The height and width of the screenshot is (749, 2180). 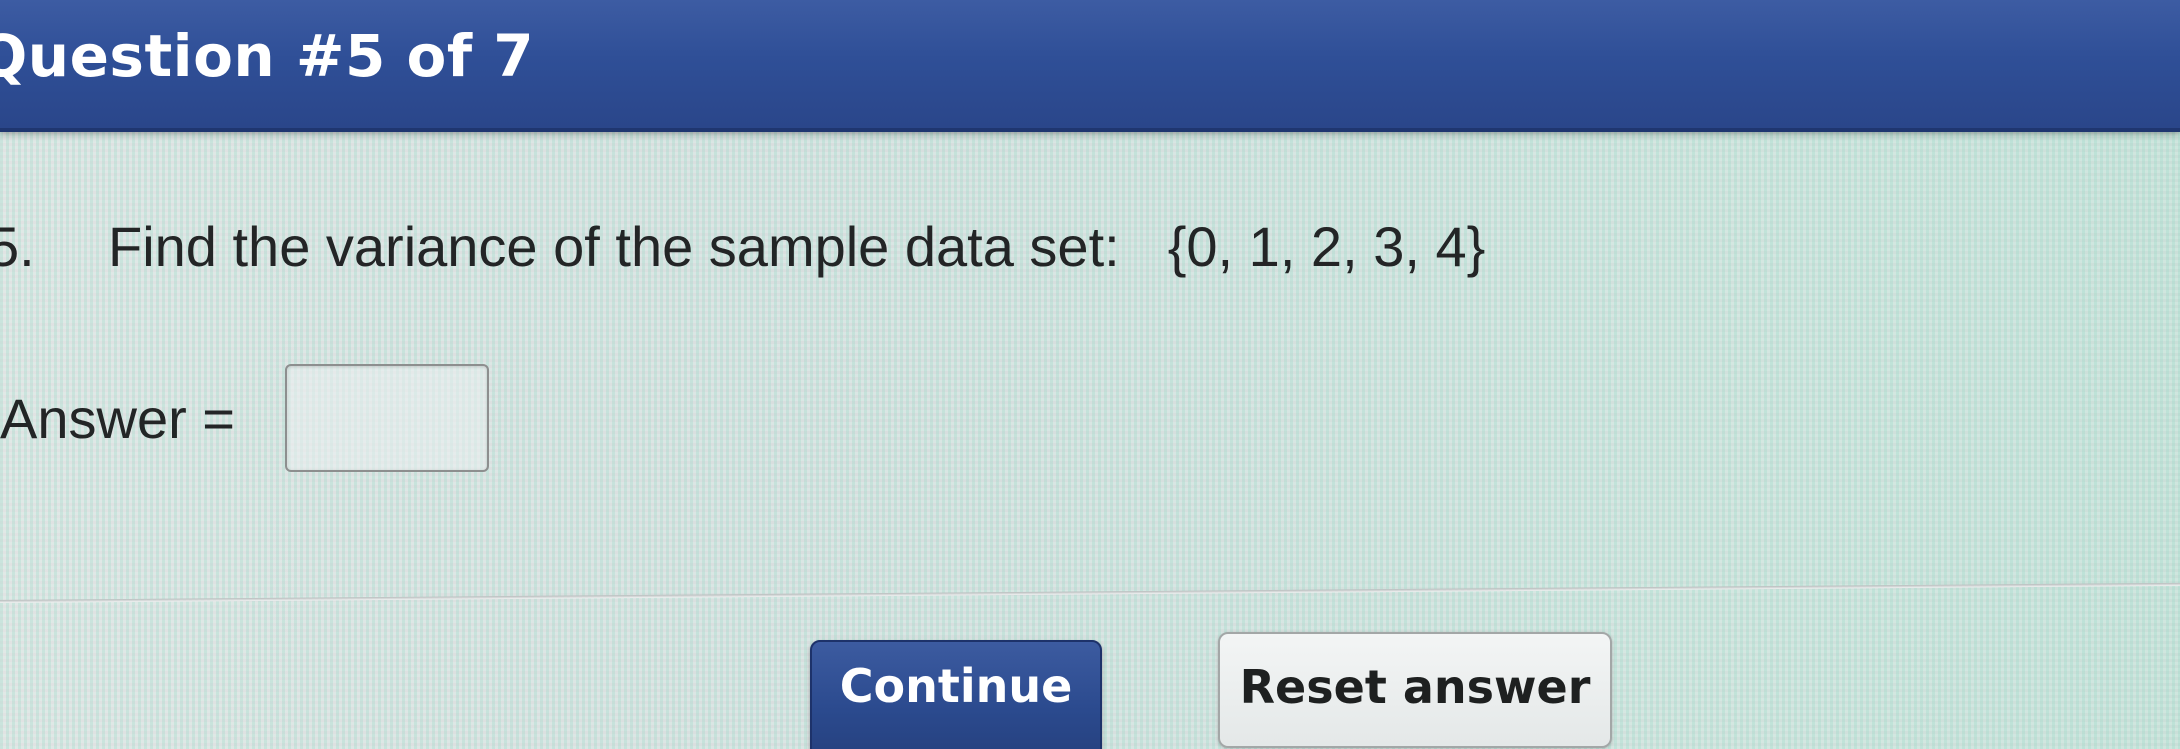 I want to click on answer-row: Answer =, so click(x=244, y=418).